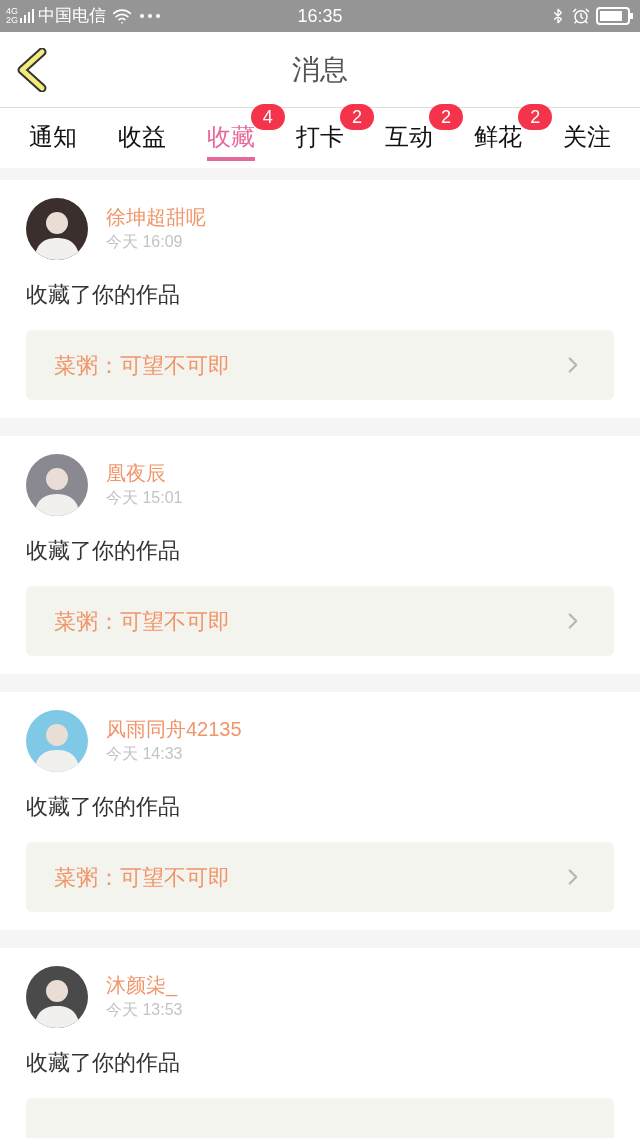 This screenshot has width=640, height=1138. Describe the element at coordinates (144, 1010) in the screenshot. I see `message-time: 今天 13:53` at that location.